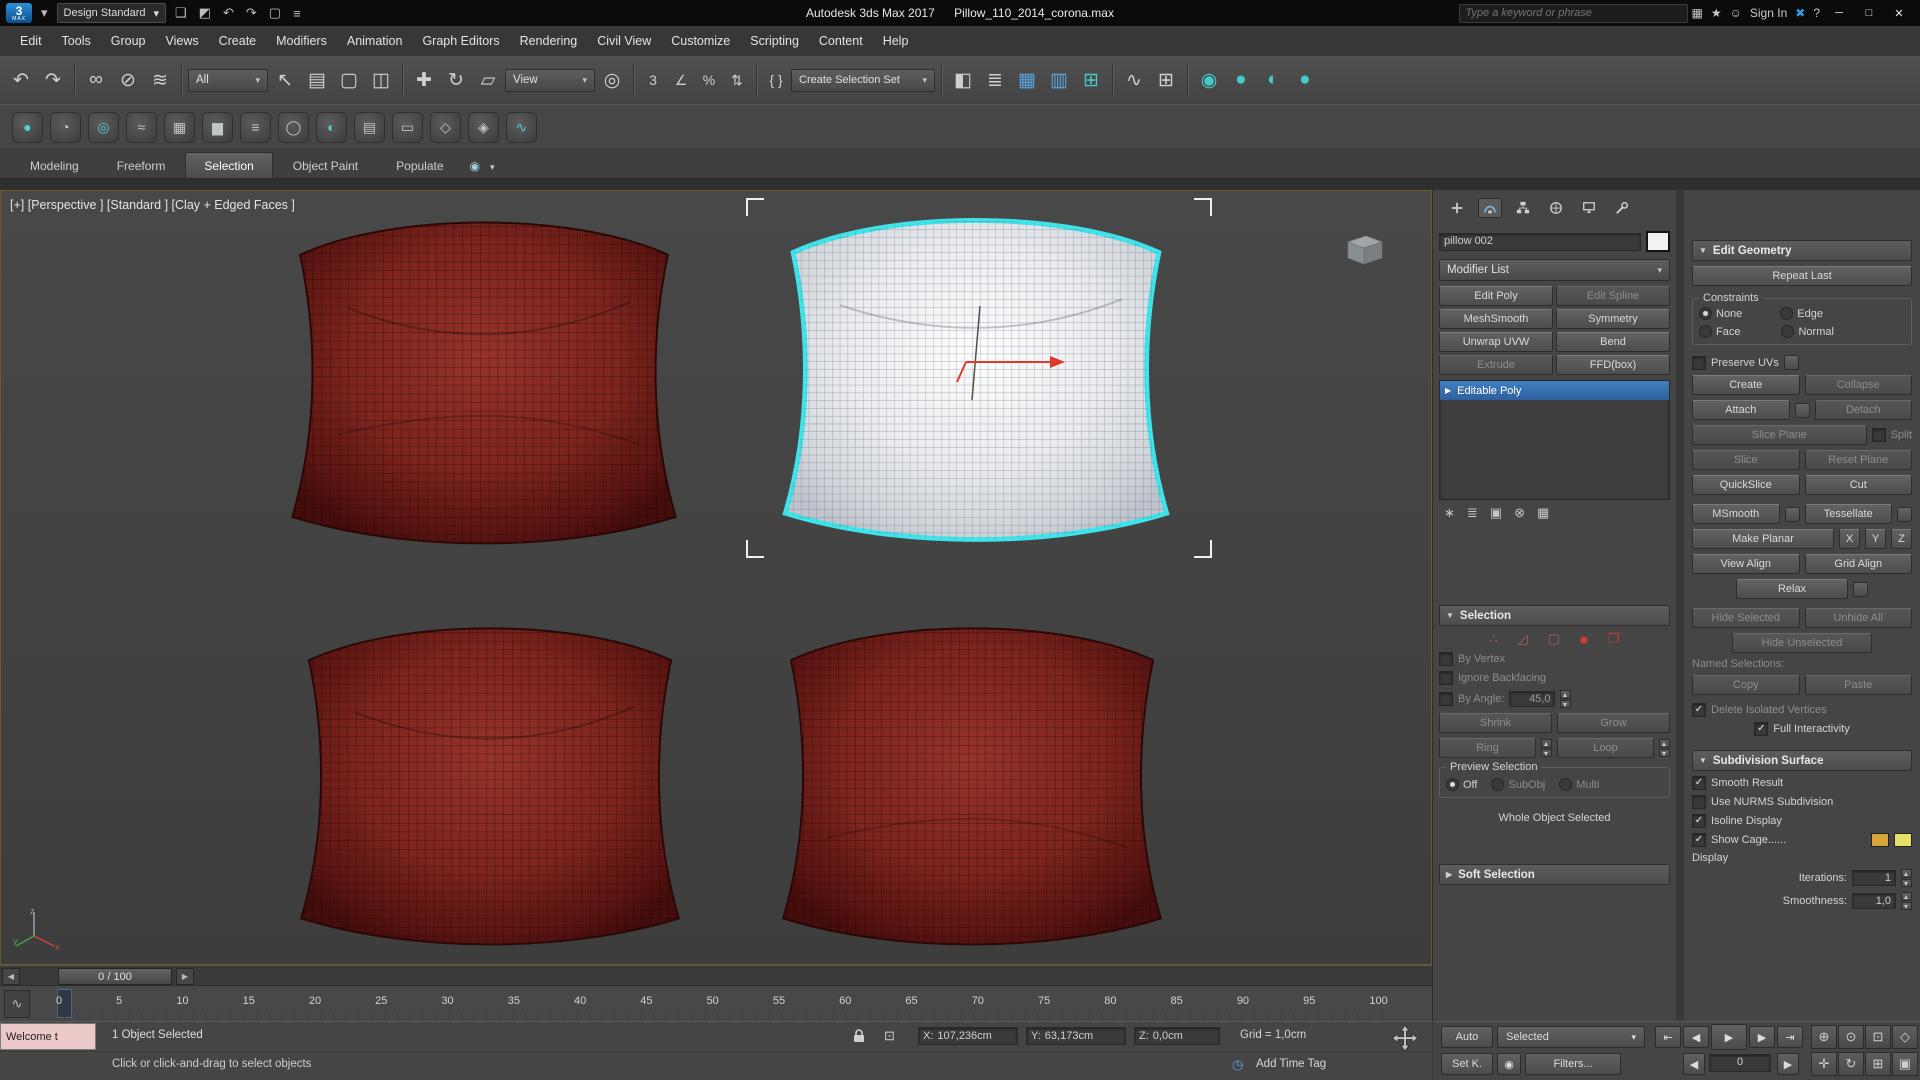 This screenshot has height=1080, width=1920. I want to click on current-frame-field: 0, so click(1740, 1063).